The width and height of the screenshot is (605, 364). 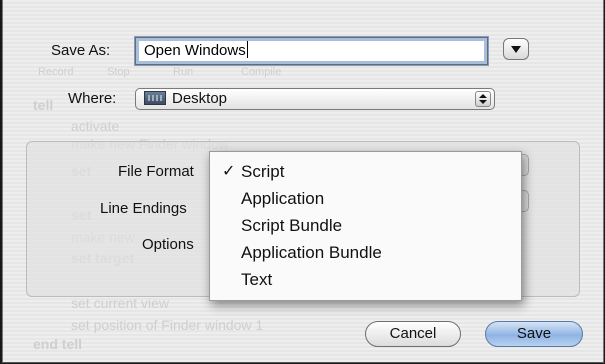 I want to click on checkmark-icon: ✓, so click(x=229, y=171).